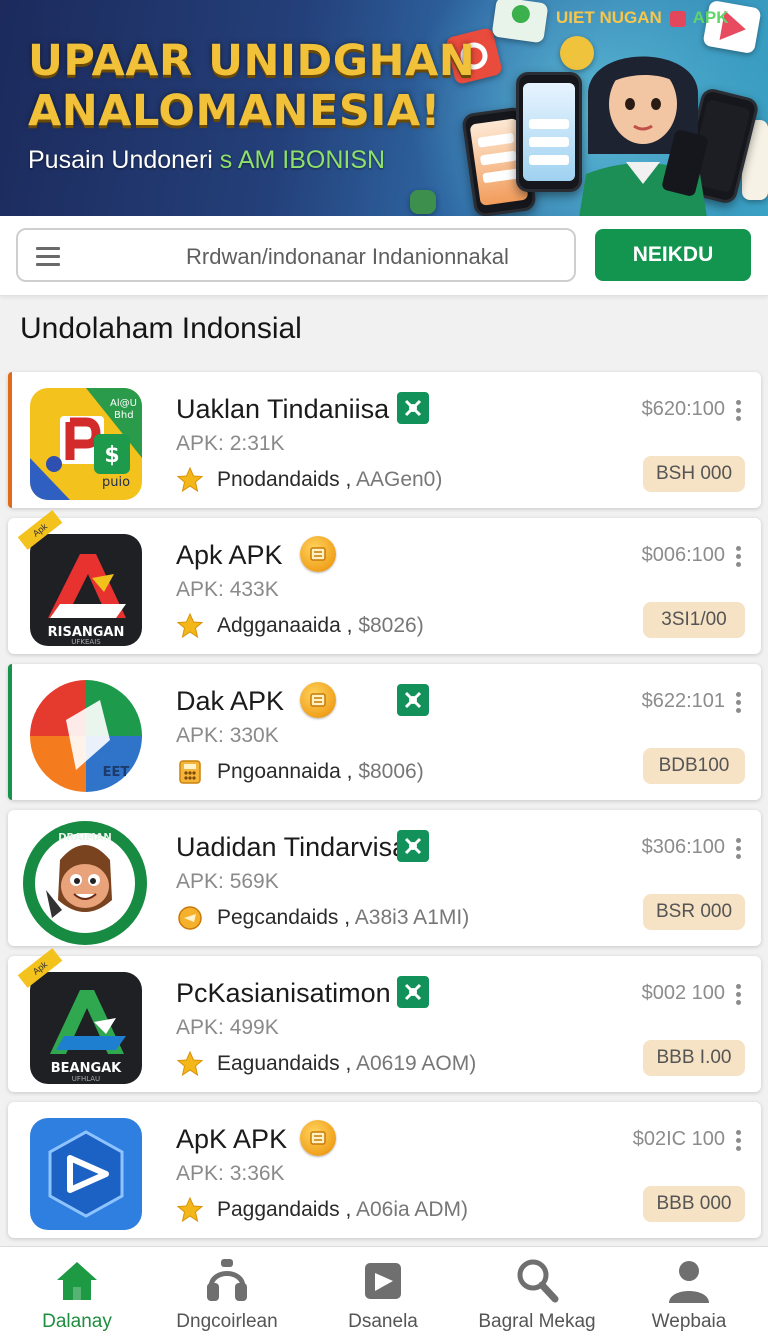 The height and width of the screenshot is (1344, 768). What do you see at coordinates (227, 1321) in the screenshot?
I see `nav-label: Dngcoirlean` at bounding box center [227, 1321].